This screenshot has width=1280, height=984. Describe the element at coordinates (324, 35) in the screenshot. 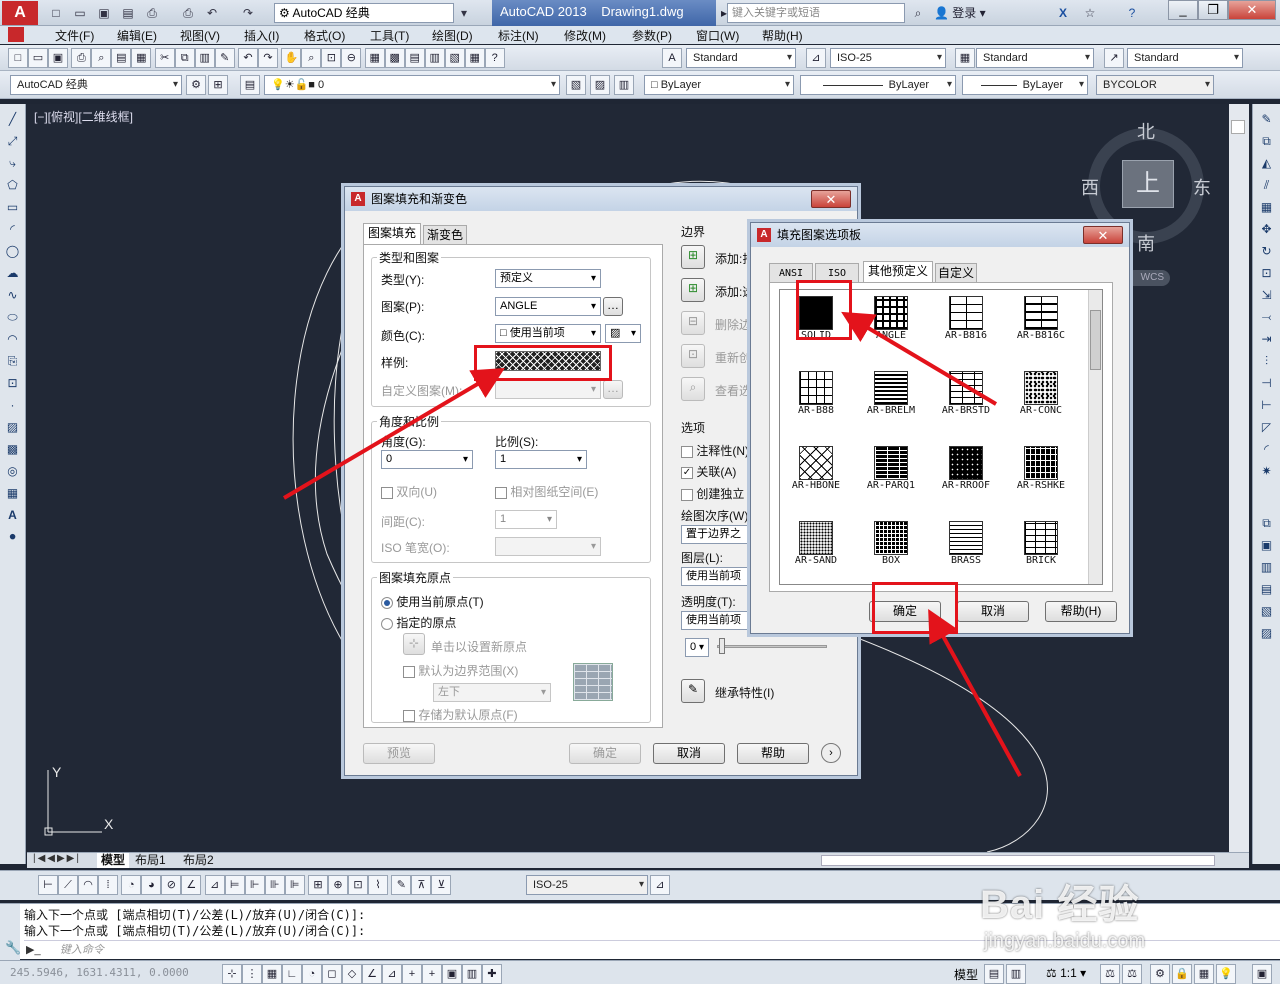

I see `menu-format: 格式(O)` at that location.